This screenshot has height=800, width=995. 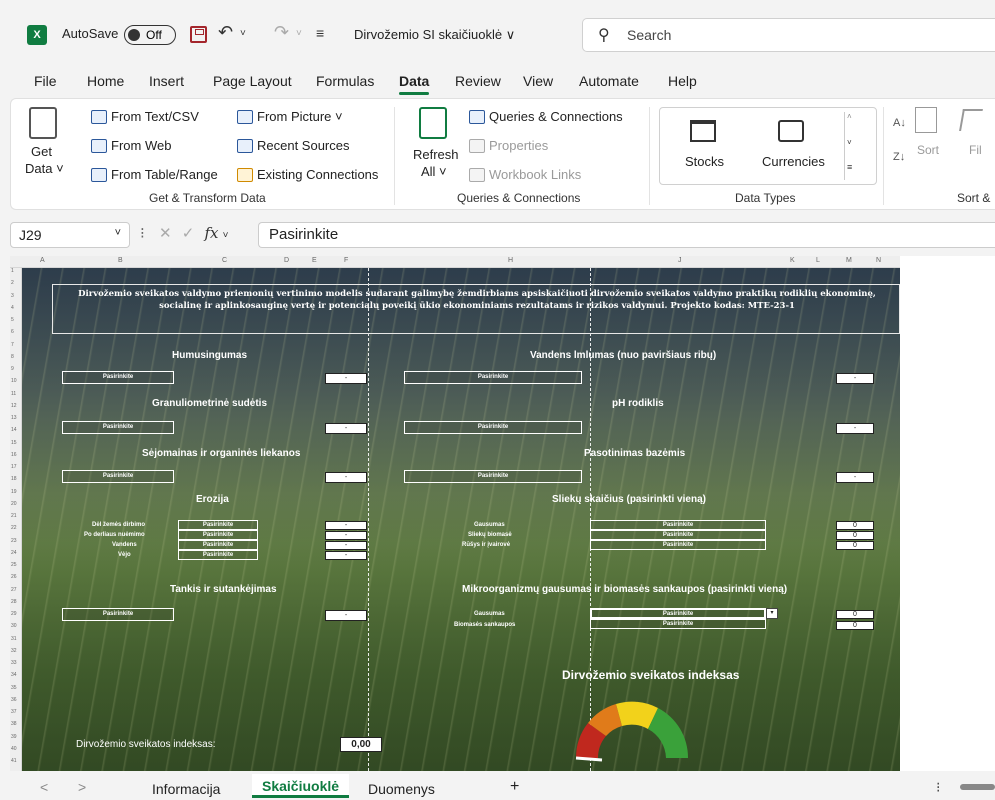 I want to click on col-header-e: E, so click(x=314, y=260).